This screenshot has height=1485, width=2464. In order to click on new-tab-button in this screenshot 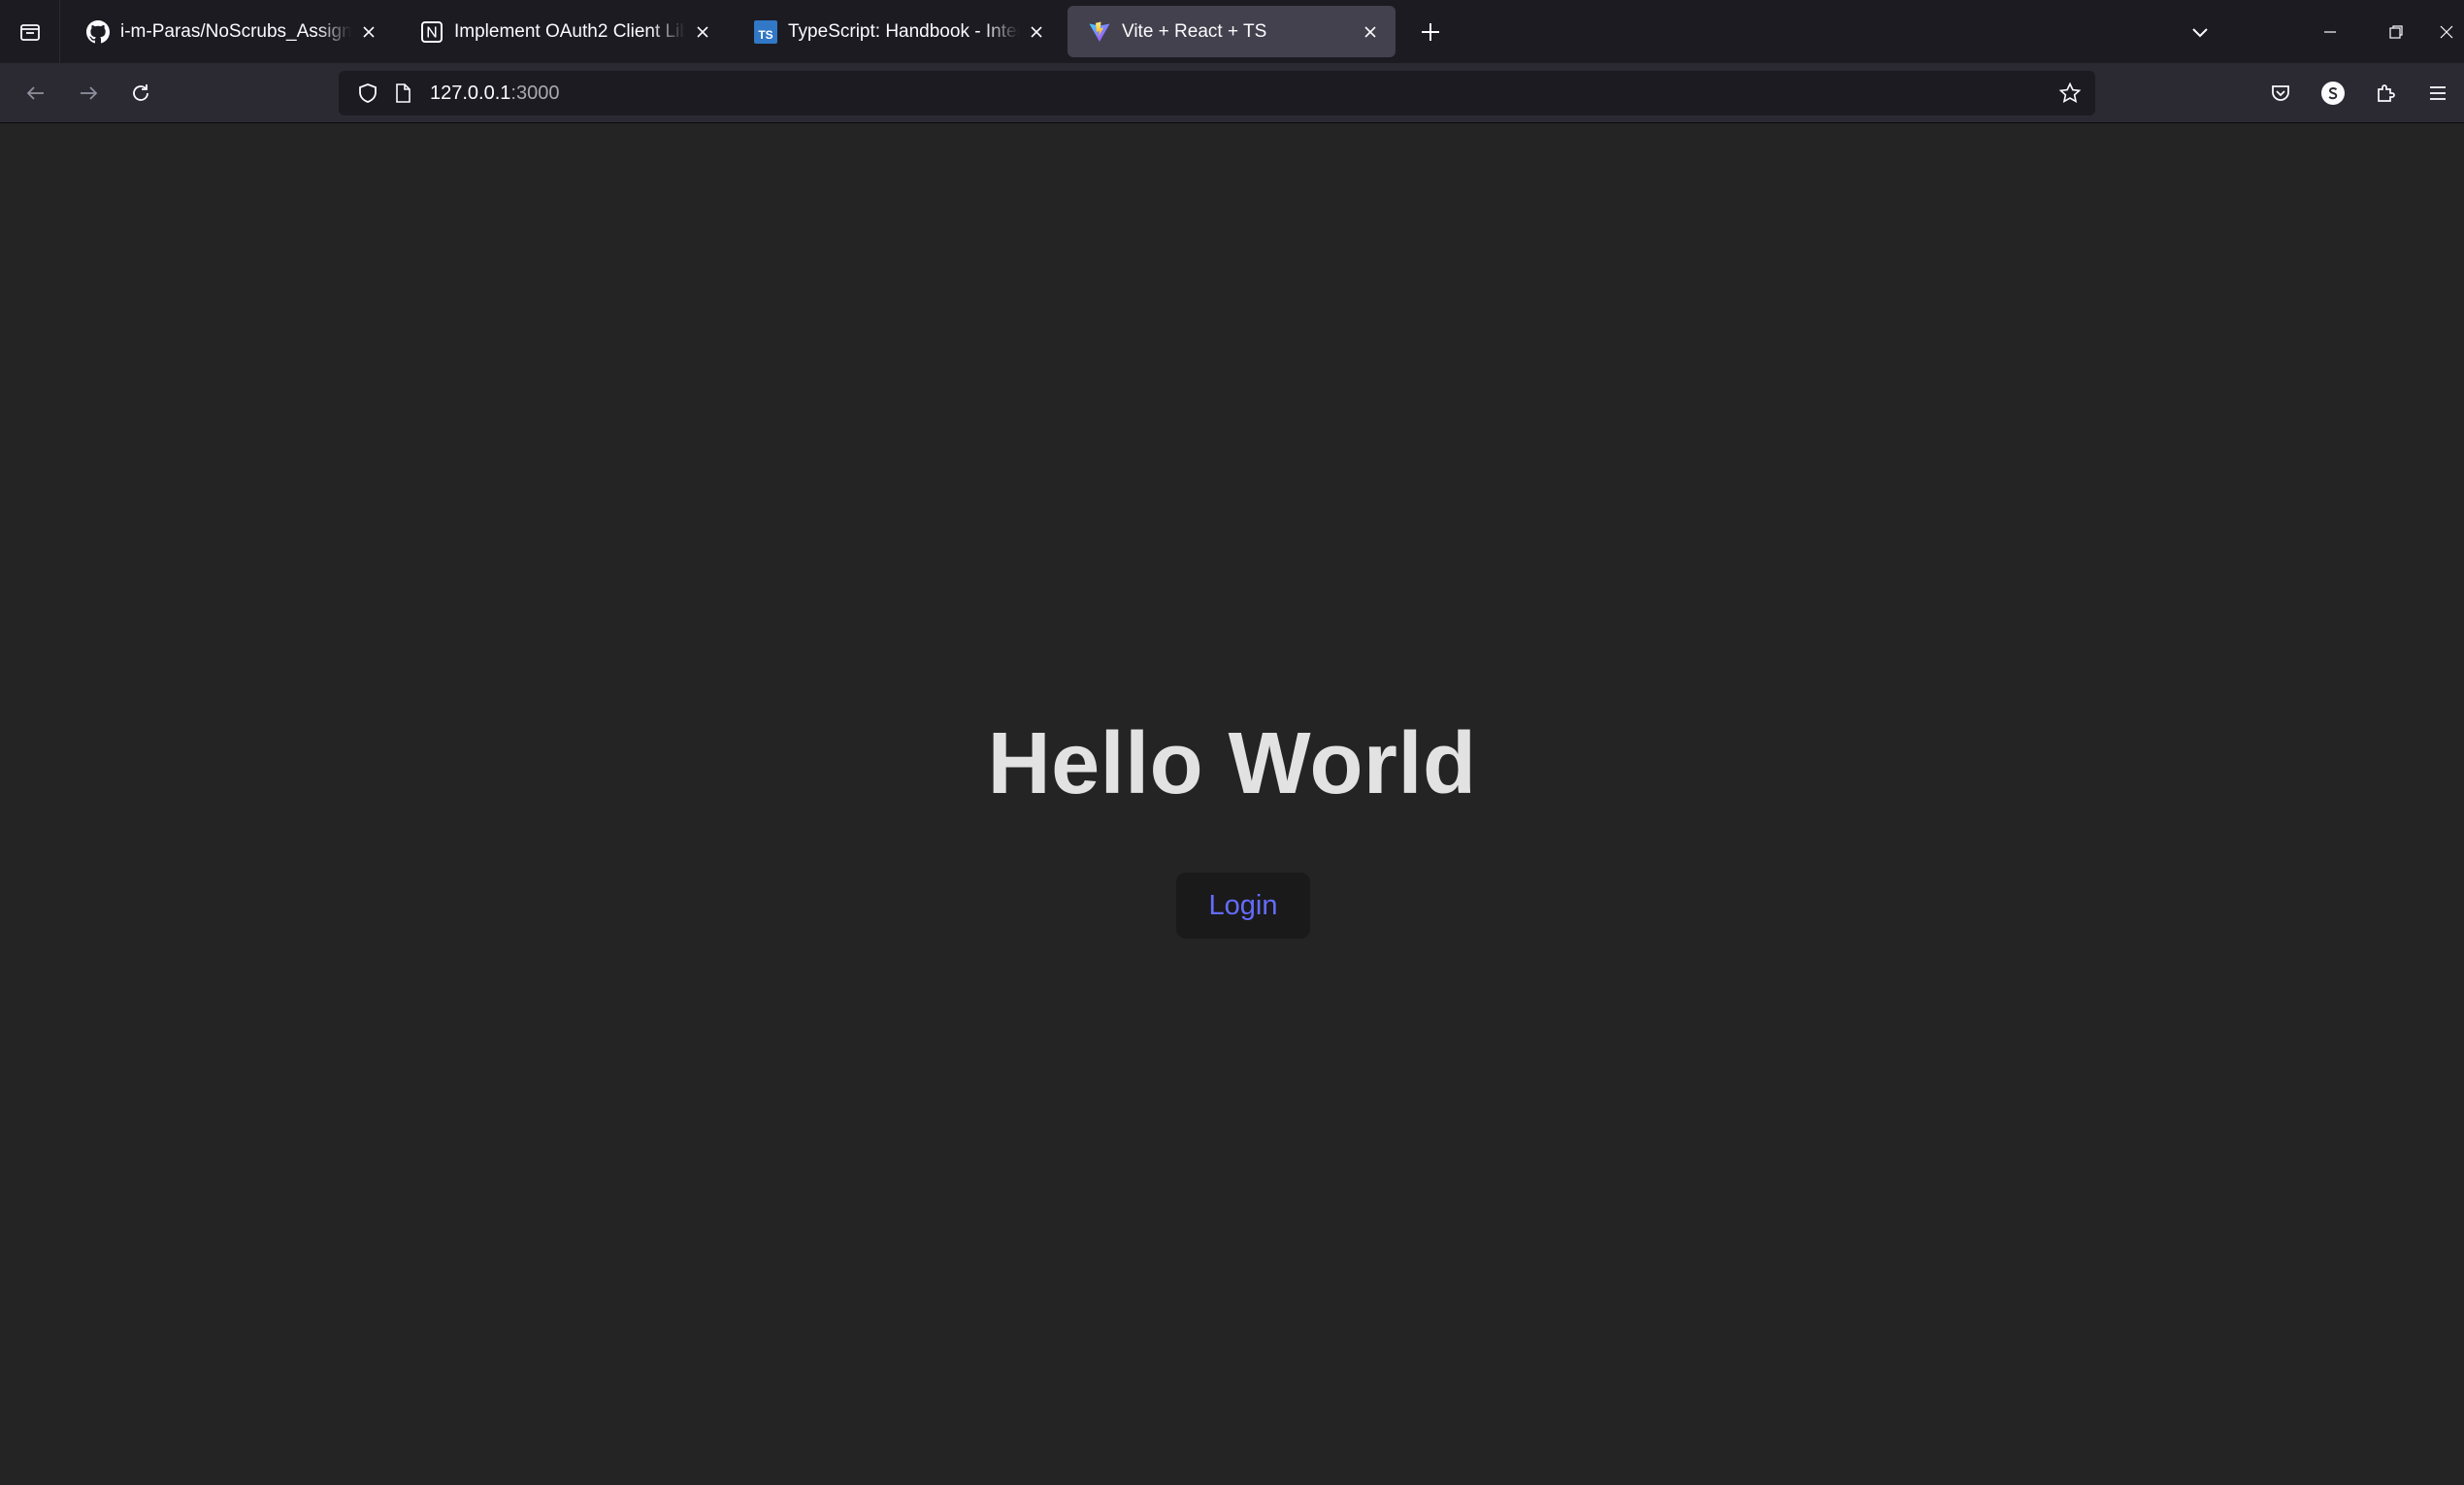, I will do `click(1431, 32)`.